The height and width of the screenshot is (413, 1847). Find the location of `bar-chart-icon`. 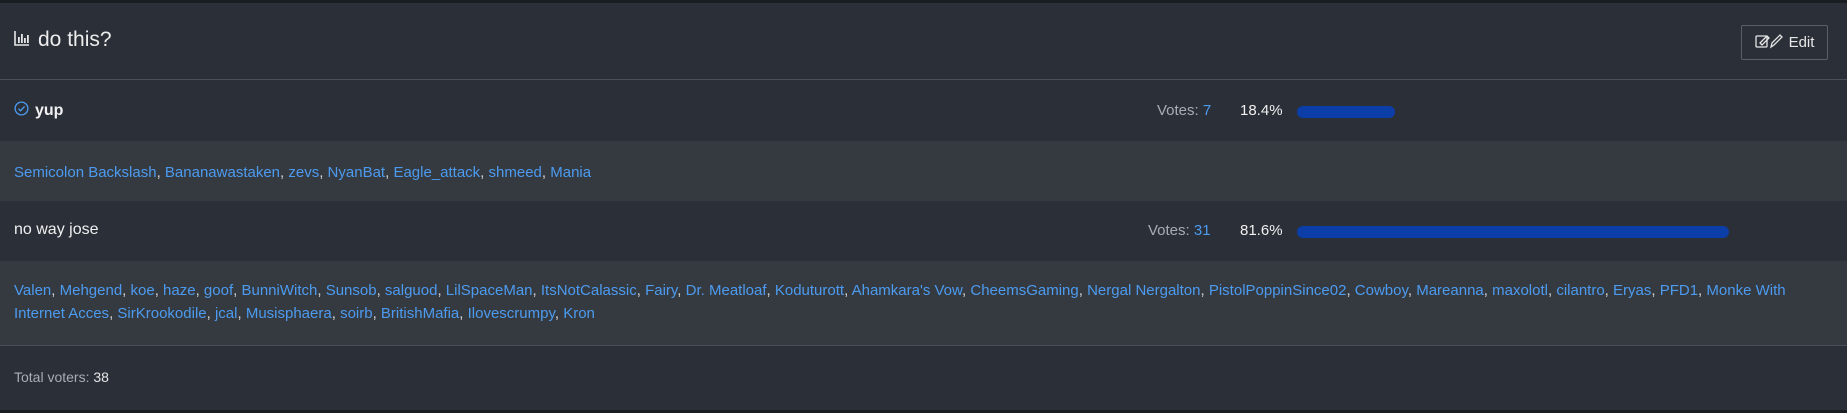

bar-chart-icon is located at coordinates (22, 40).